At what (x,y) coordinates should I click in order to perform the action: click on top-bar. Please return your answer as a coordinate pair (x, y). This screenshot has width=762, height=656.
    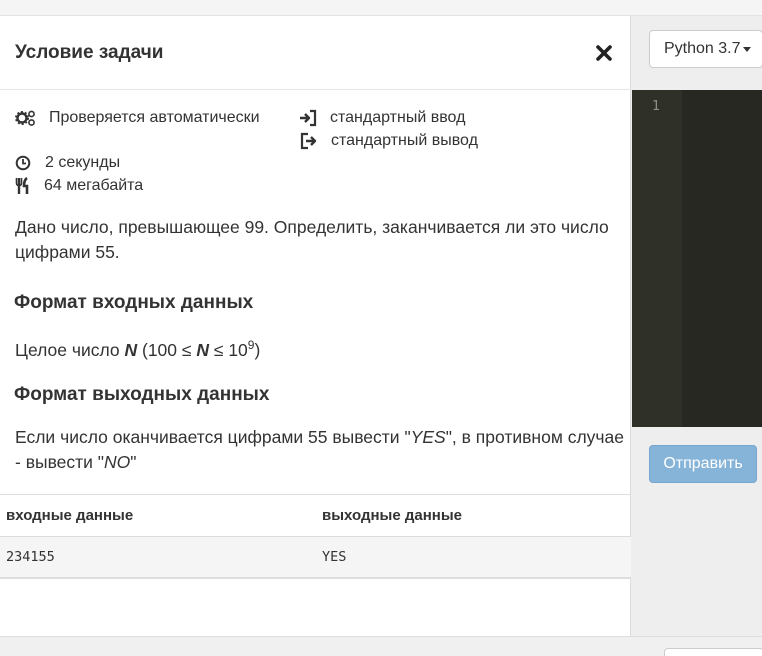
    Looking at the image, I should click on (381, 8).